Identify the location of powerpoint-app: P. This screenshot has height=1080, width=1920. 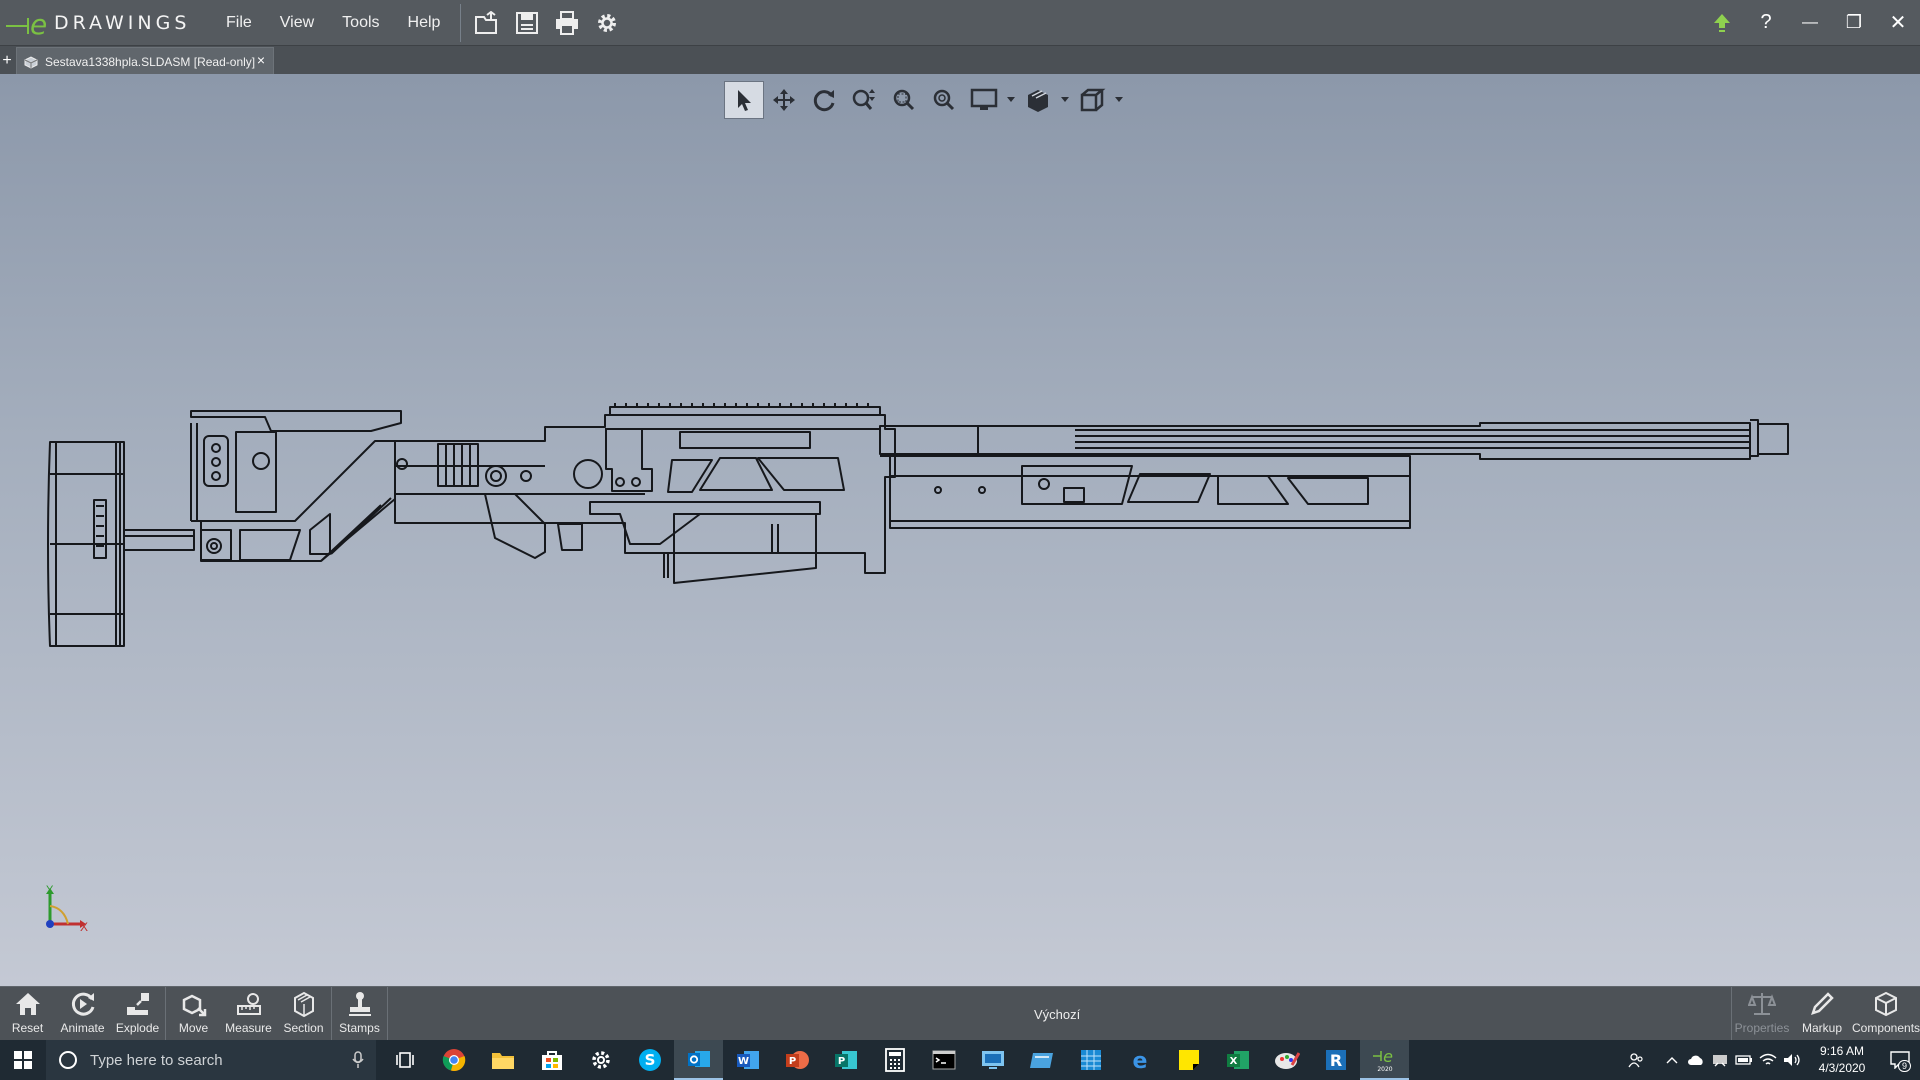
(796, 1060).